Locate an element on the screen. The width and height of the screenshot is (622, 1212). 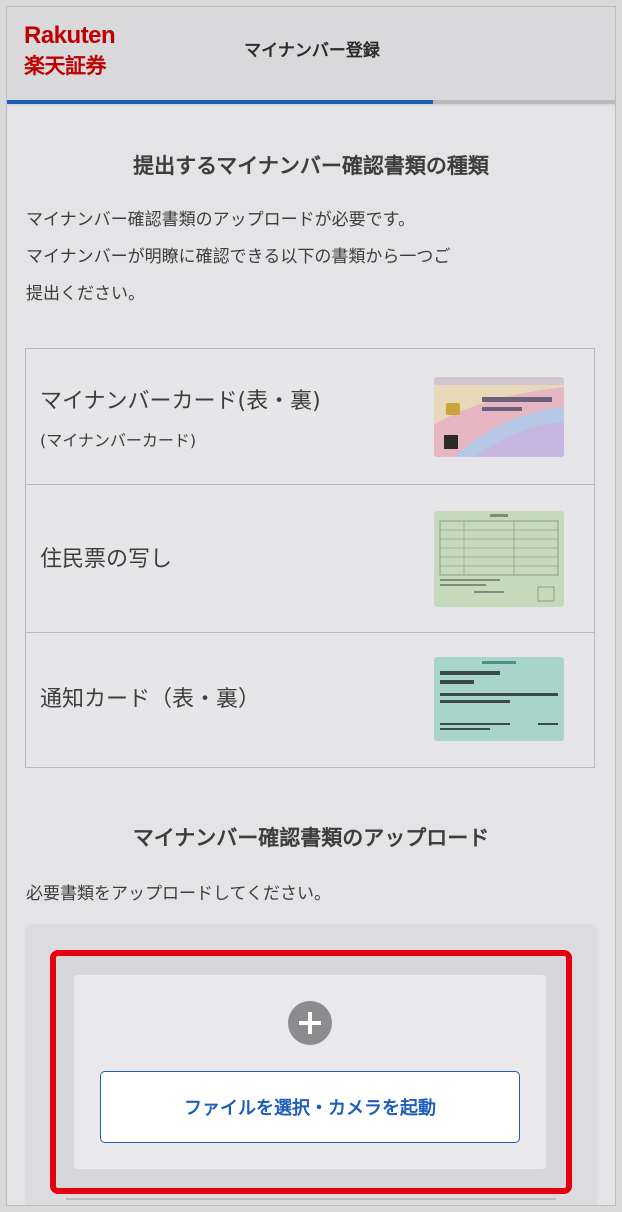
progress-bar is located at coordinates (311, 102).